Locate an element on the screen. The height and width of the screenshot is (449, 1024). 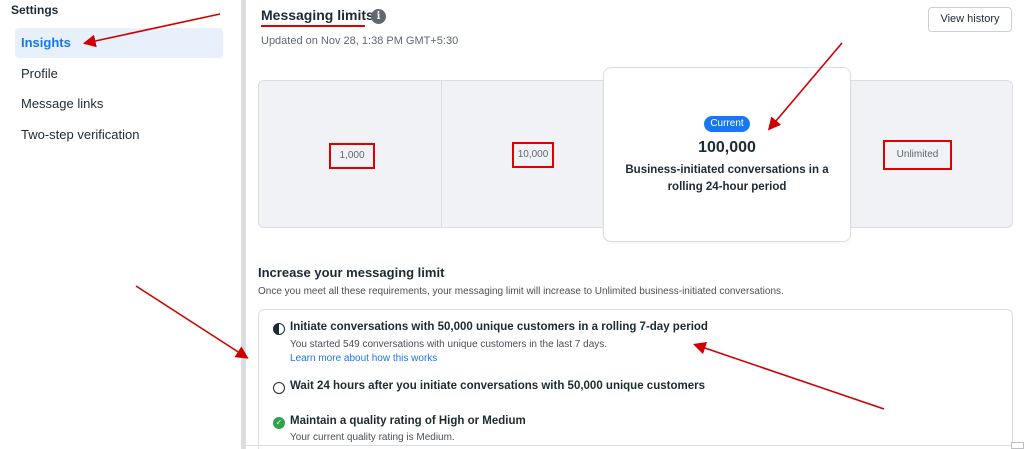
sidebar-title: Settings is located at coordinates (35, 10).